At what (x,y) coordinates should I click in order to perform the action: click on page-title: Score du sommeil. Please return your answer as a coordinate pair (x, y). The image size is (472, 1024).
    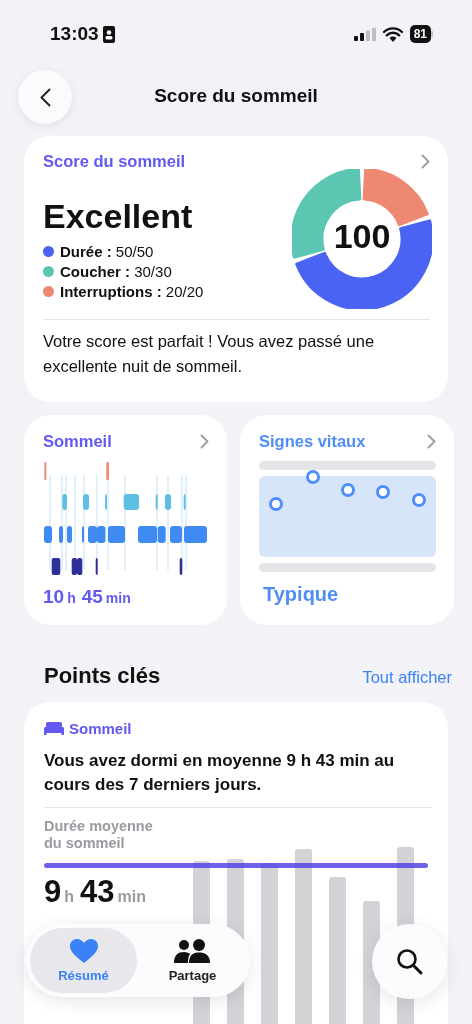
    Looking at the image, I should click on (236, 96).